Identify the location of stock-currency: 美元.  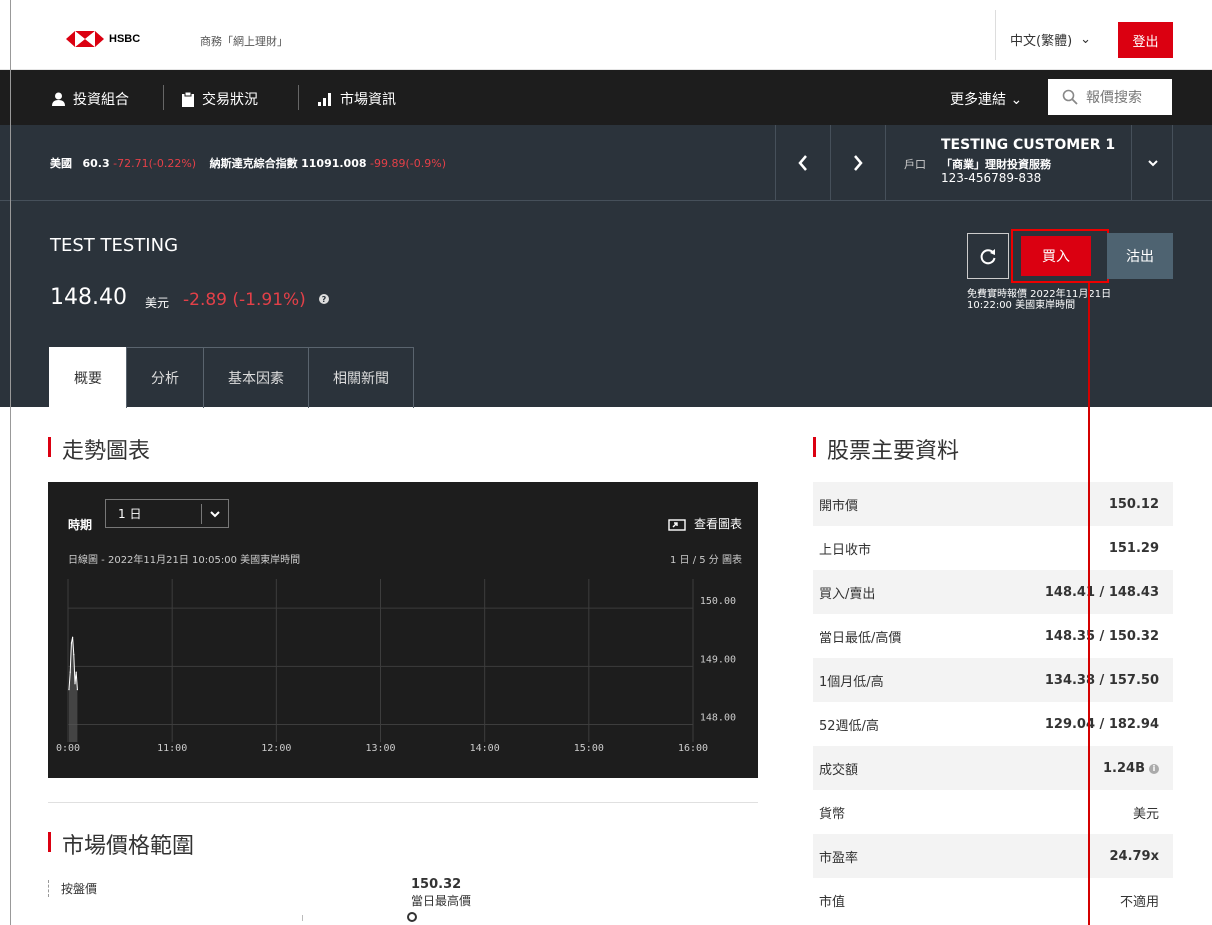
(157, 303).